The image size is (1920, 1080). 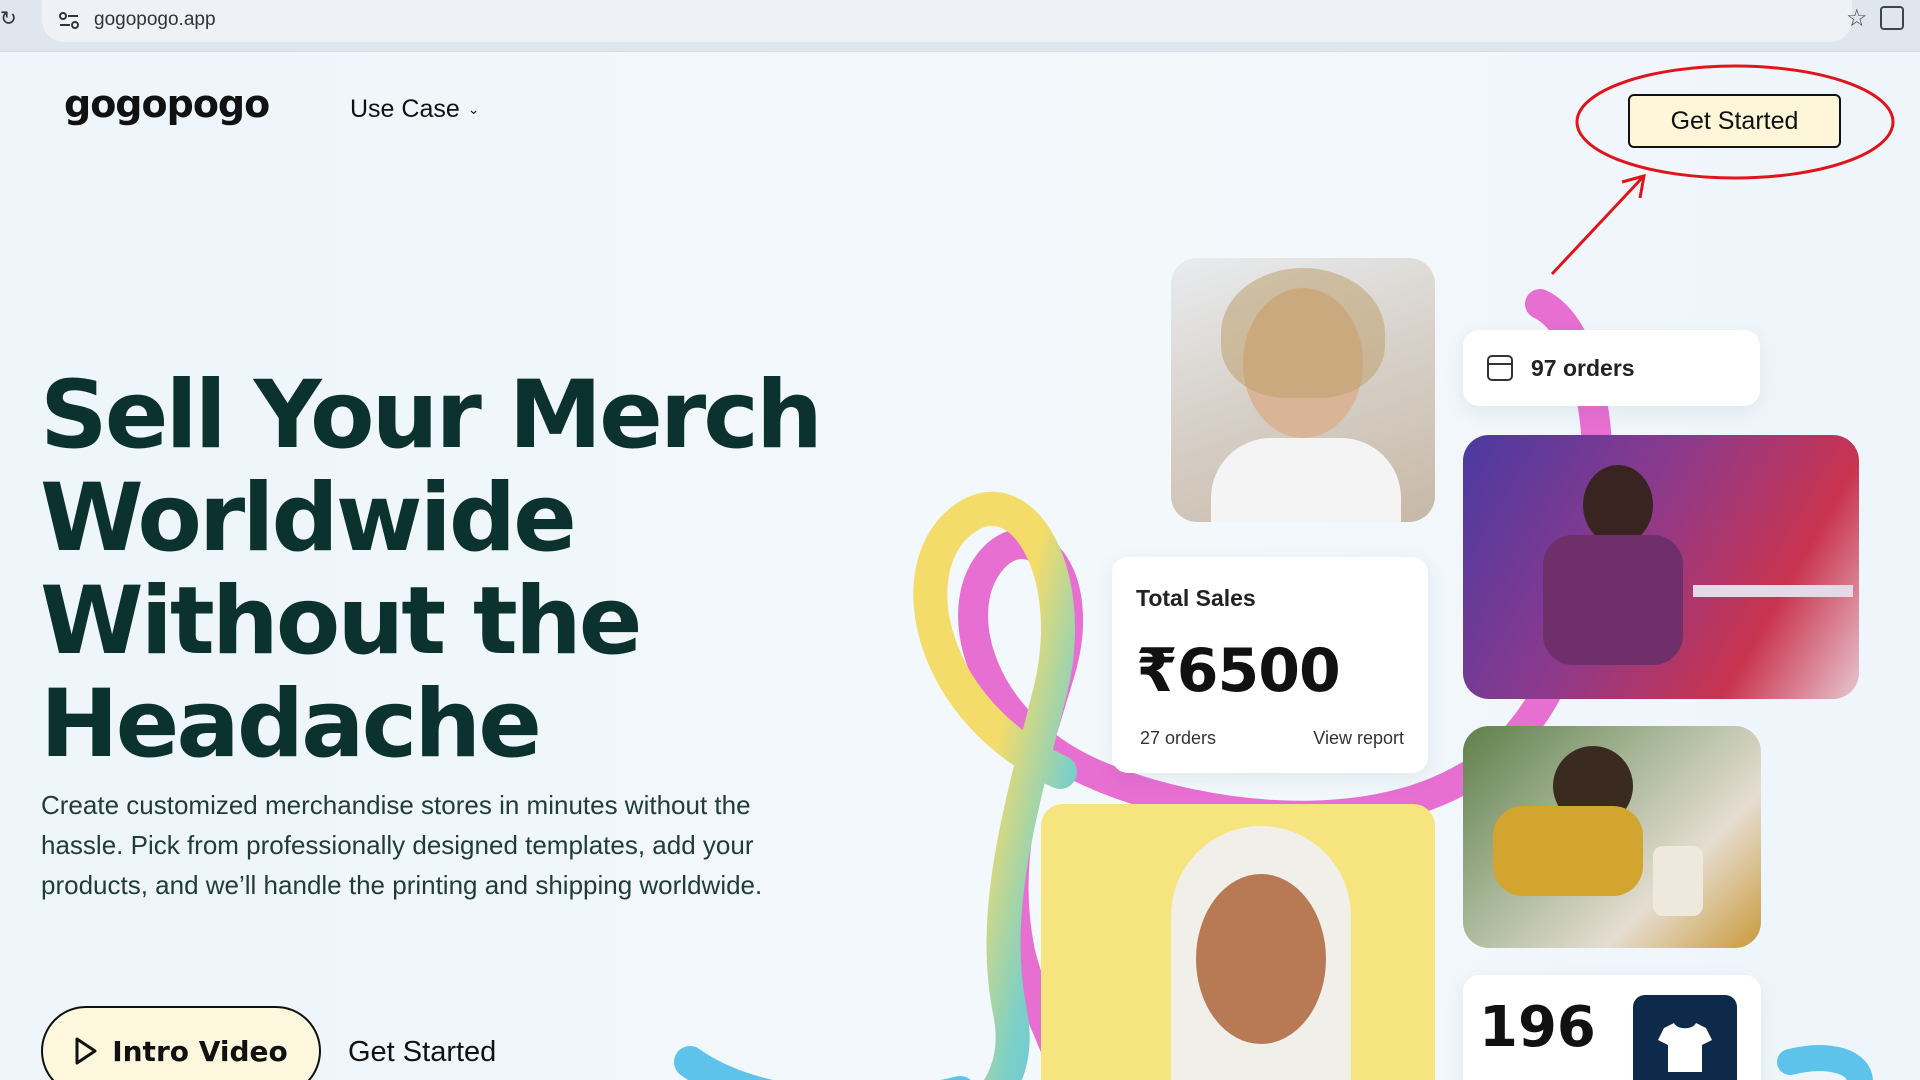 I want to click on intro-video-label: Intro Video, so click(x=200, y=1051).